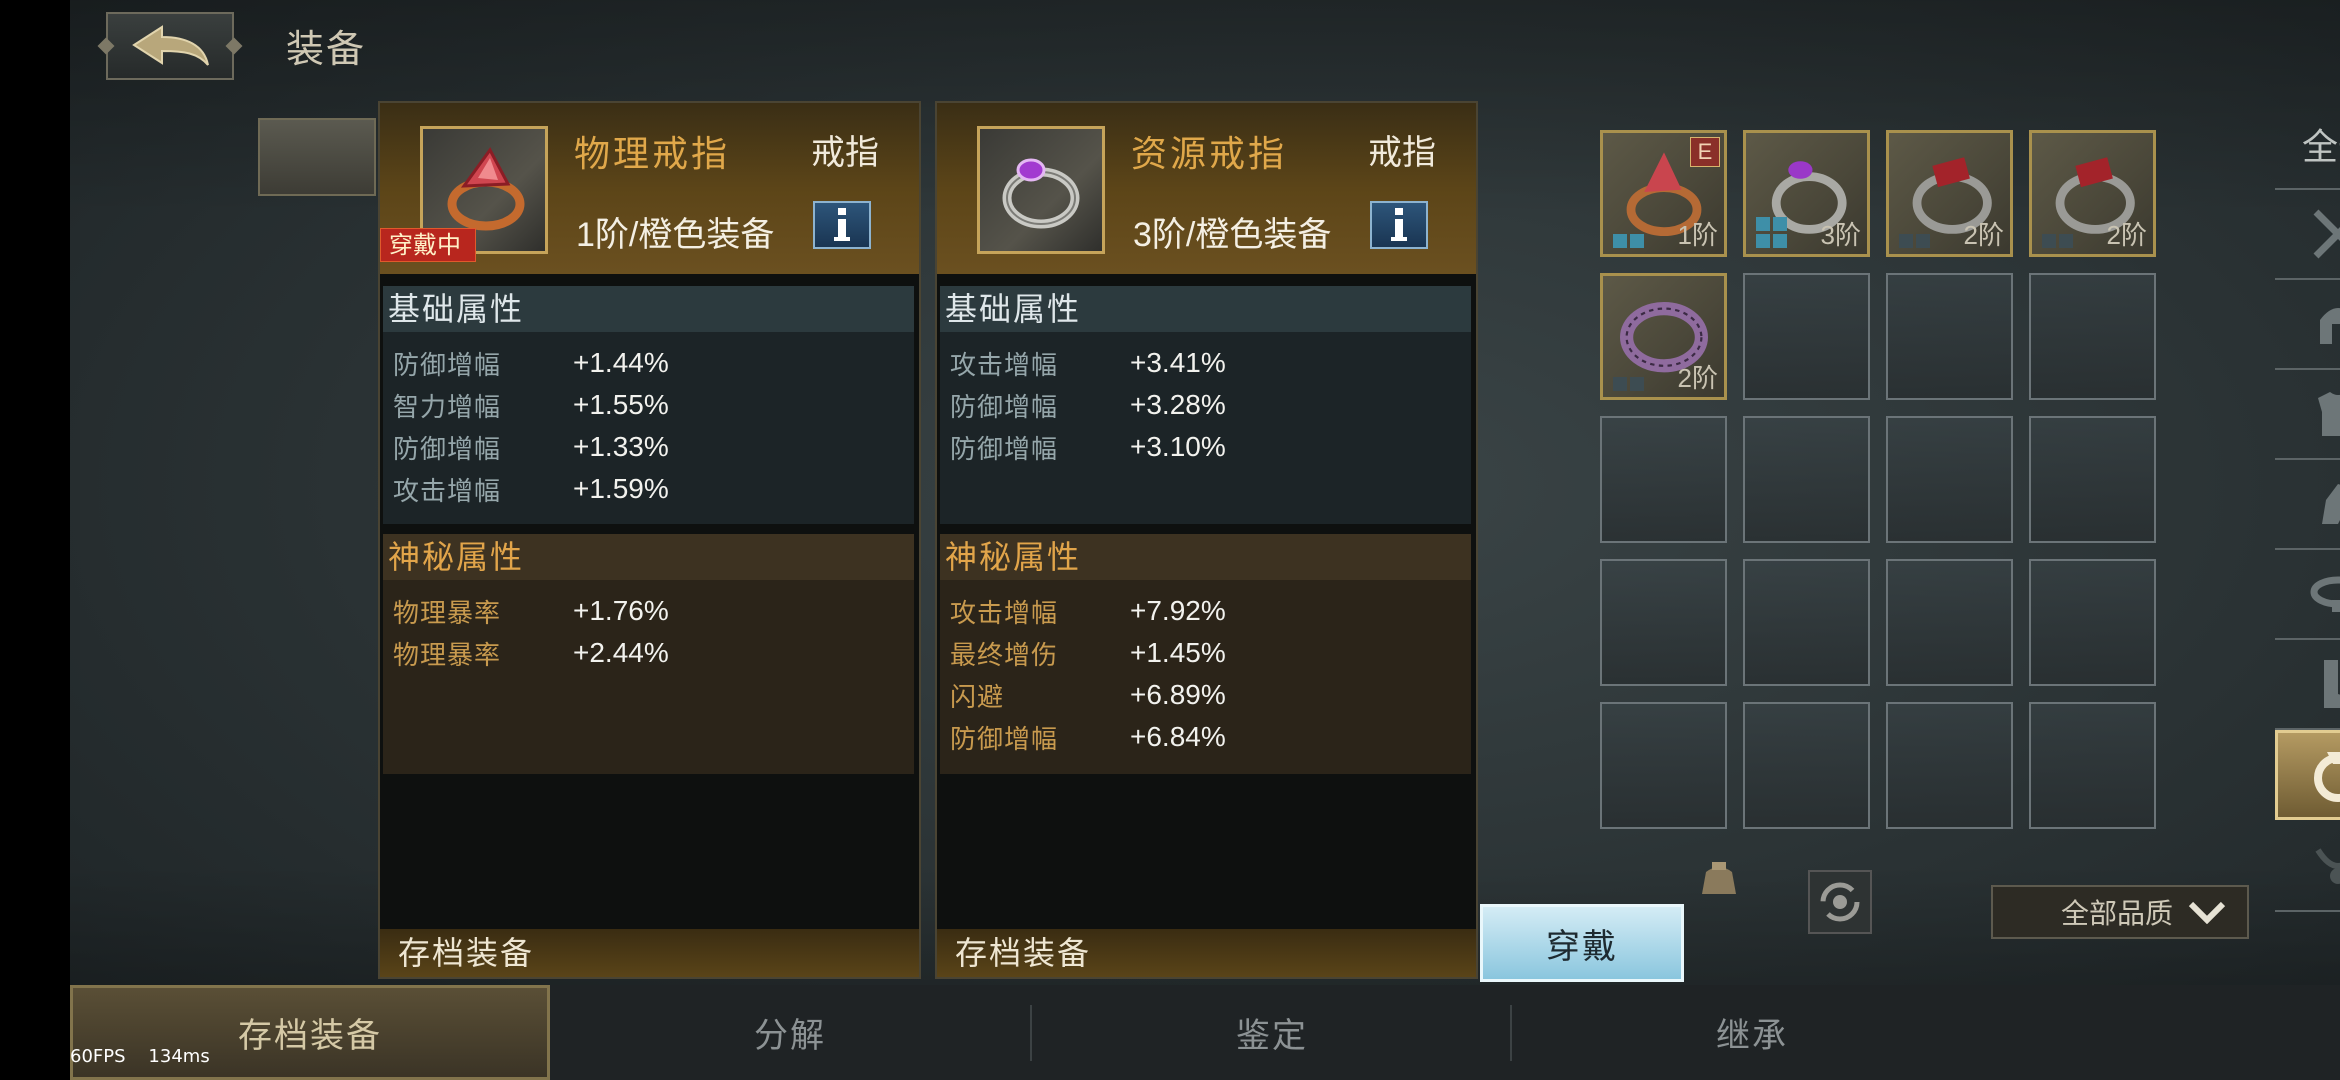 This screenshot has width=2340, height=1080. What do you see at coordinates (1272, 1032) in the screenshot?
I see `tab-identify: 鉴定` at bounding box center [1272, 1032].